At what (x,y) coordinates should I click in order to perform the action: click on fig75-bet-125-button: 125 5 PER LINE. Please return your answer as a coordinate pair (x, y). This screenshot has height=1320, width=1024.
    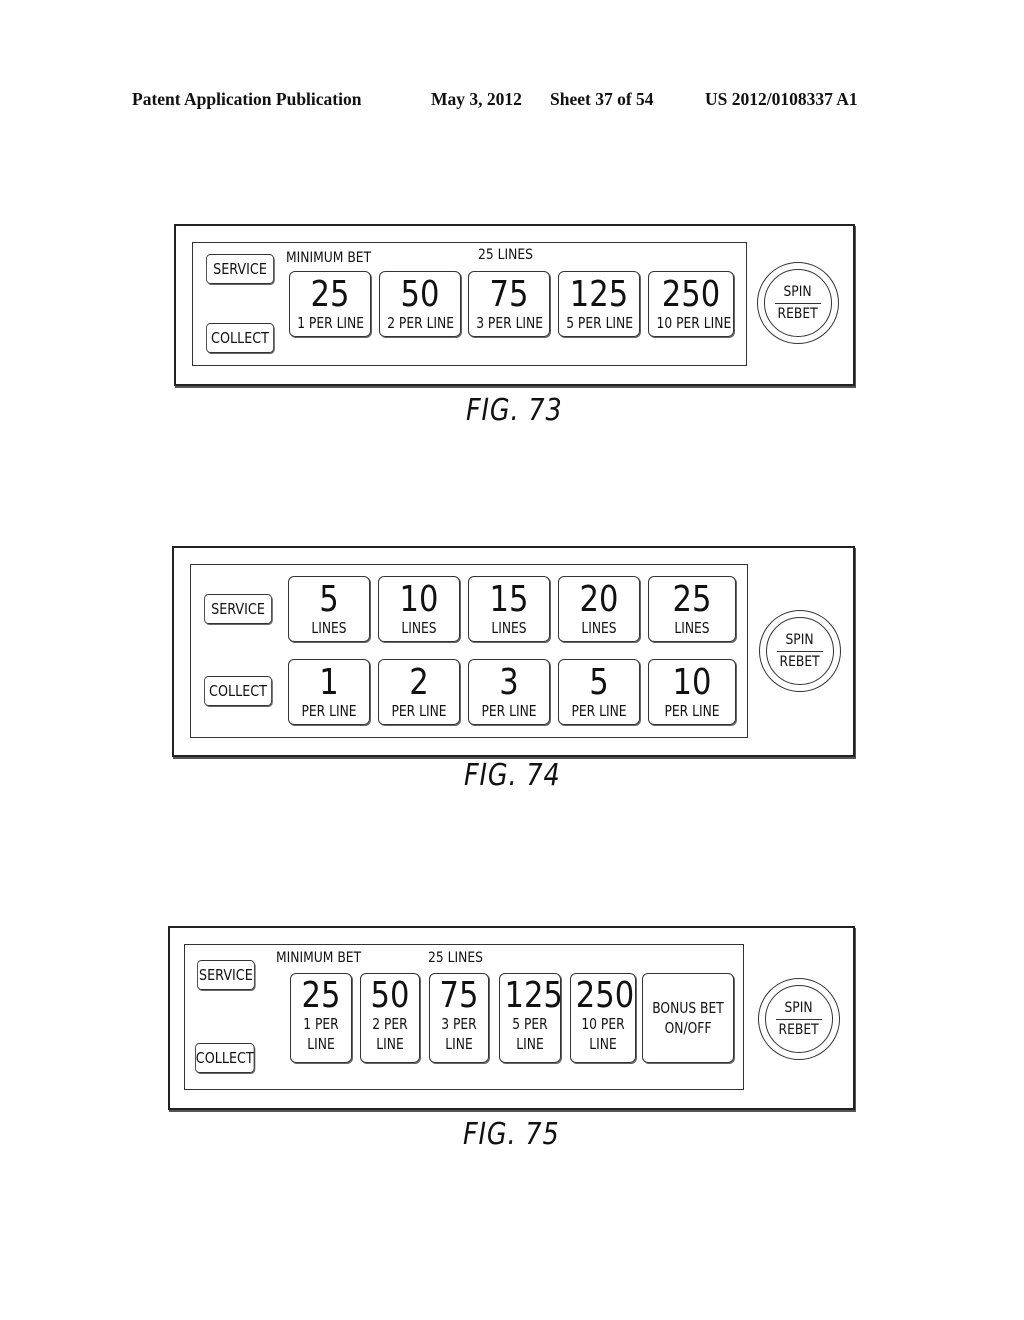
    Looking at the image, I should click on (530, 1018).